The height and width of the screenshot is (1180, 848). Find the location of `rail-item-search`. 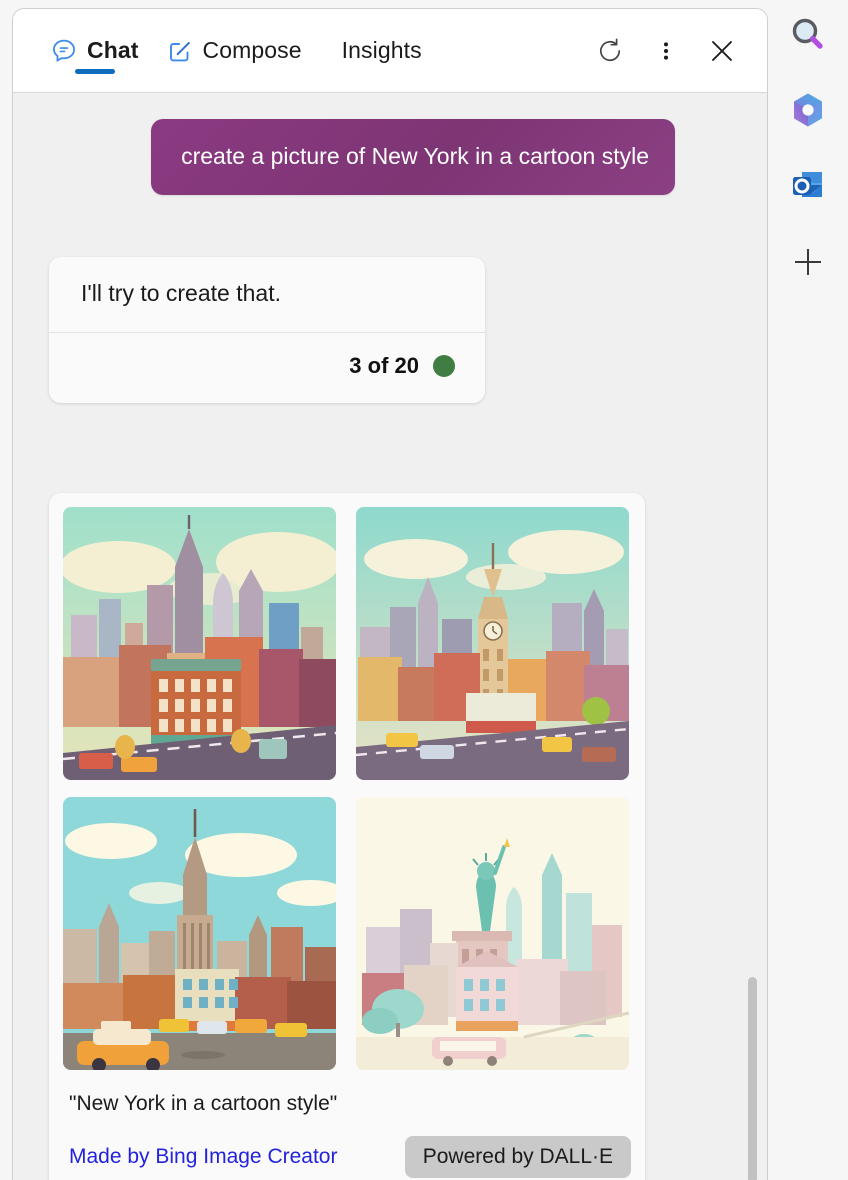

rail-item-search is located at coordinates (808, 34).